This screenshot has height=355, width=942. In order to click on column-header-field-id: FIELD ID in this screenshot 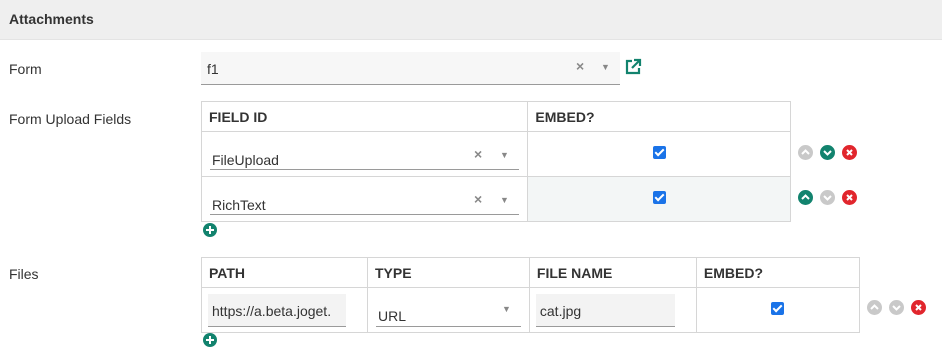, I will do `click(364, 116)`.